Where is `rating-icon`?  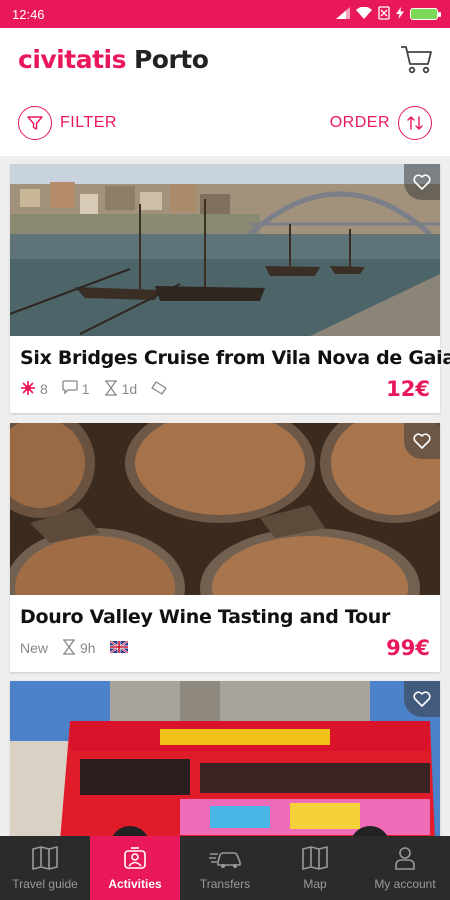
rating-icon is located at coordinates (28, 389).